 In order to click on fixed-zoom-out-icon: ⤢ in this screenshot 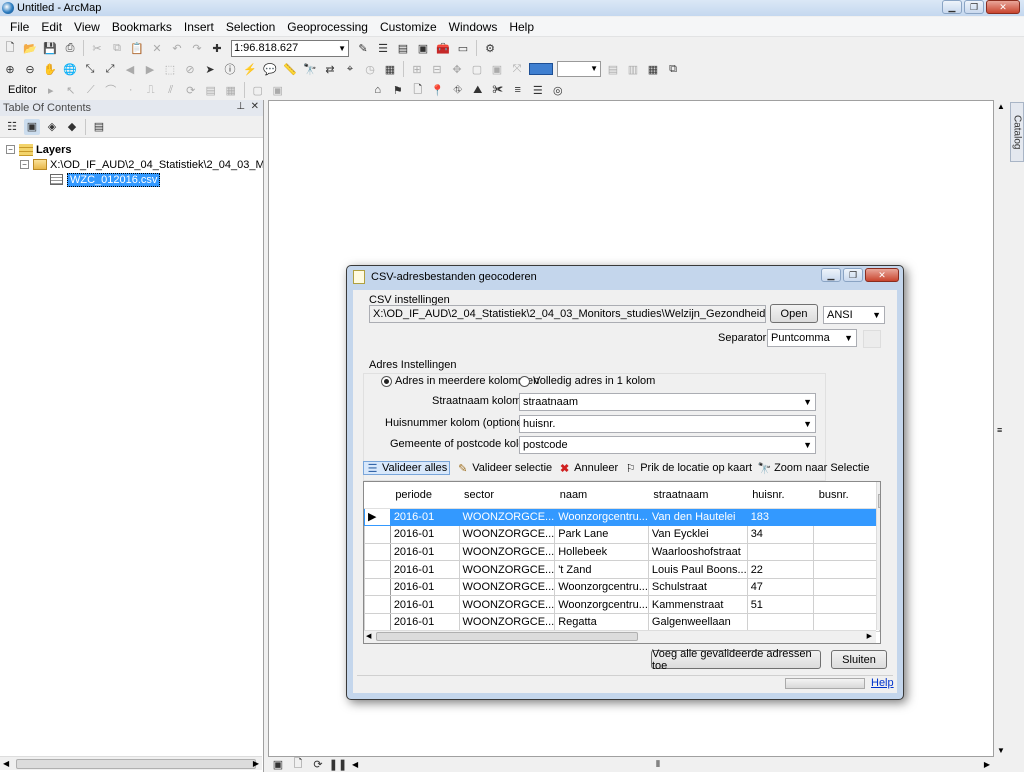, I will do `click(110, 69)`.